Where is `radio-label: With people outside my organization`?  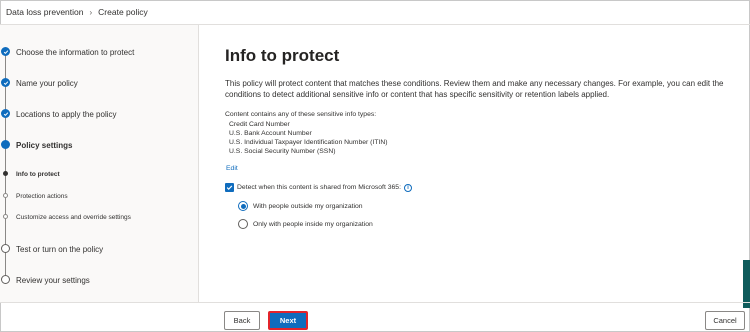
radio-label: With people outside my organization is located at coordinates (308, 206).